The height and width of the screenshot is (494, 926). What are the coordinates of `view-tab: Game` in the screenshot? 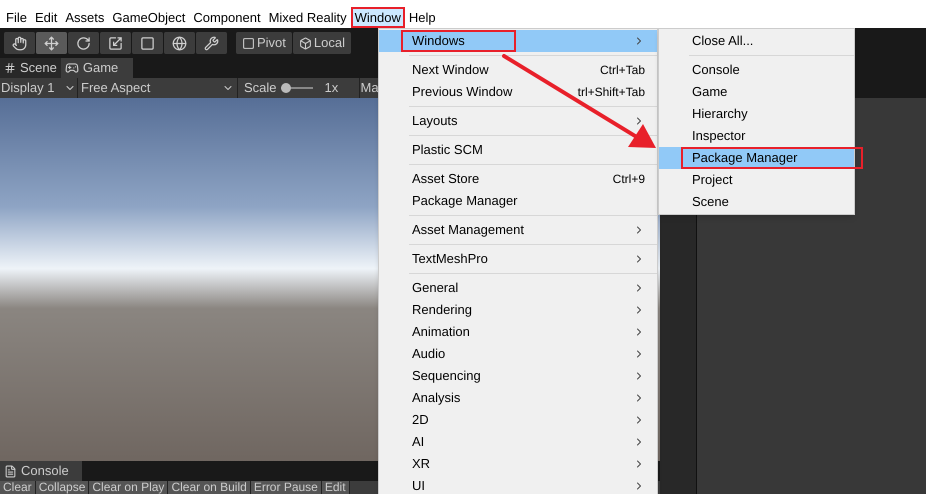 It's located at (96, 68).